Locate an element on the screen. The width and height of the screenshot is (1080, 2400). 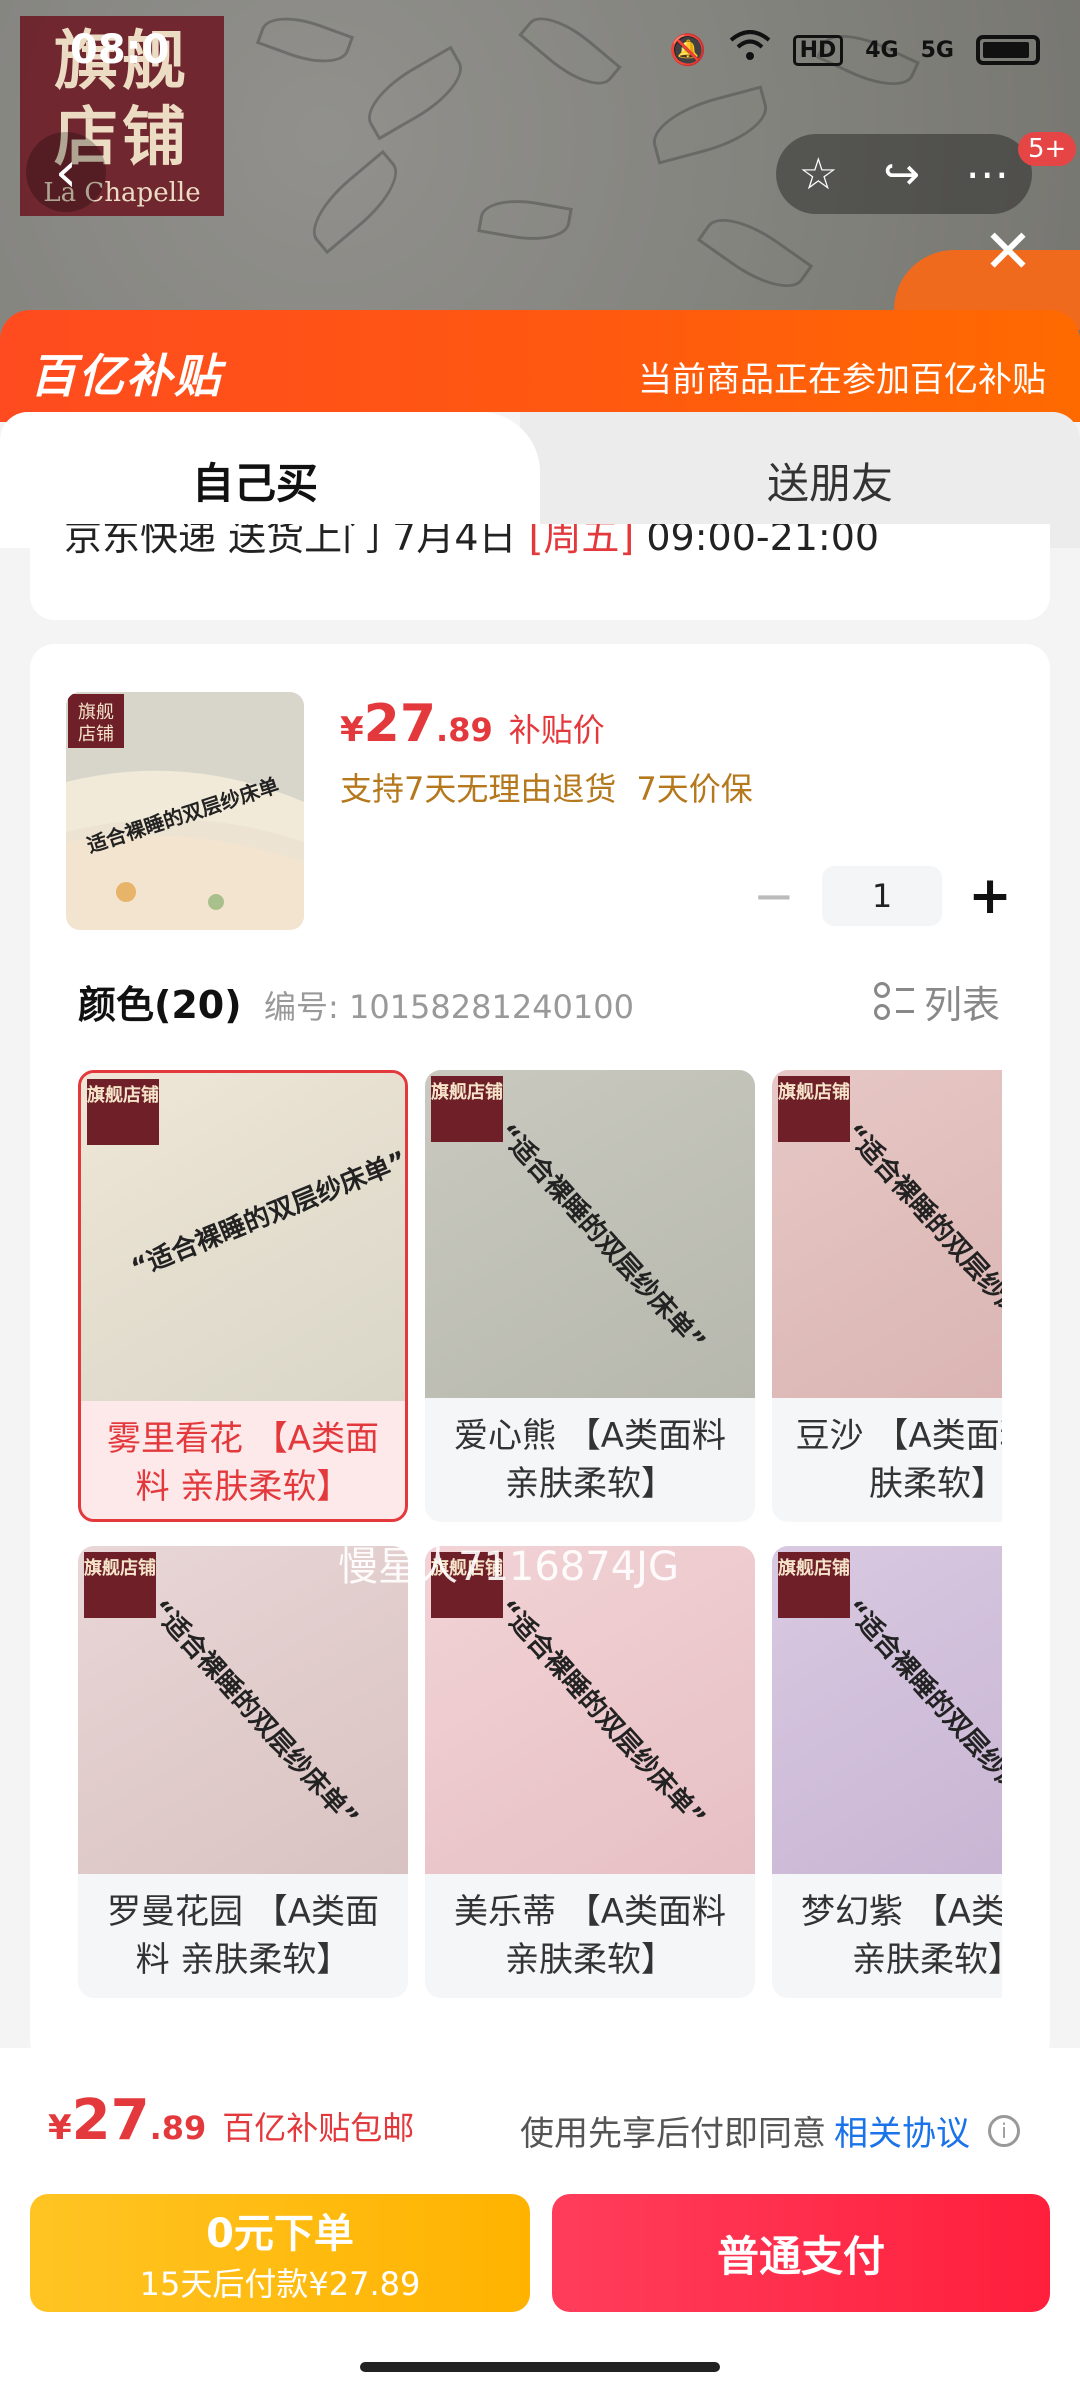
normal-pay-button: 普通支付 is located at coordinates (801, 2253).